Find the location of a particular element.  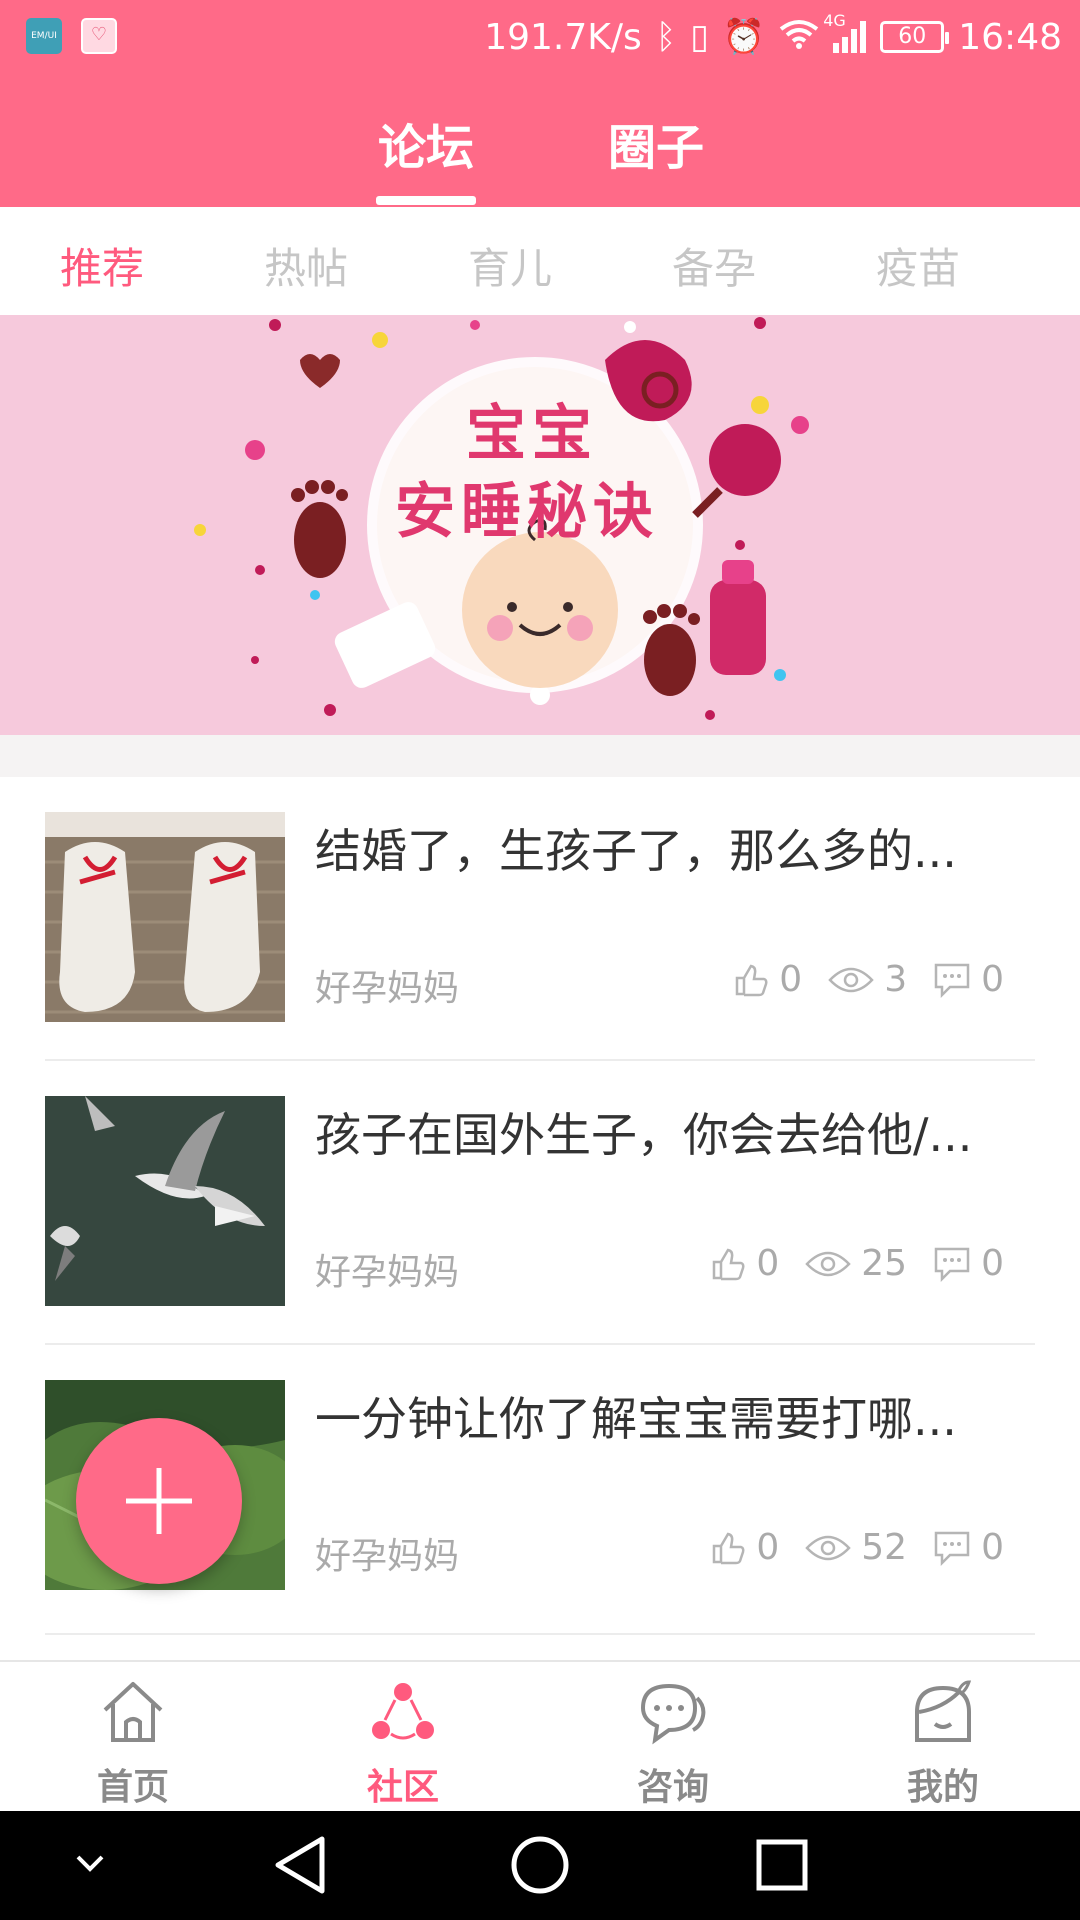

top-header: EM/UI ♡ 191.7K/s ᛒ ▯ ⏰ 4G 60 16:48 论坛 圈子 is located at coordinates (540, 103).